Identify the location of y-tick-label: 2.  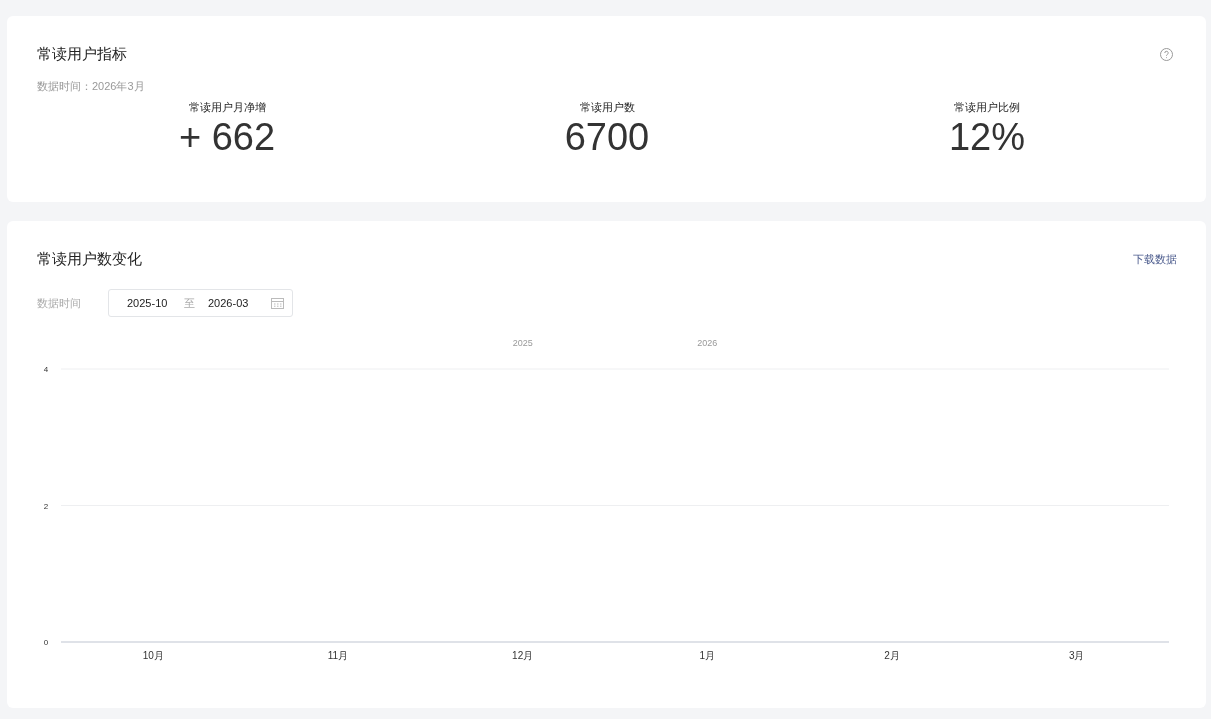
(46, 506).